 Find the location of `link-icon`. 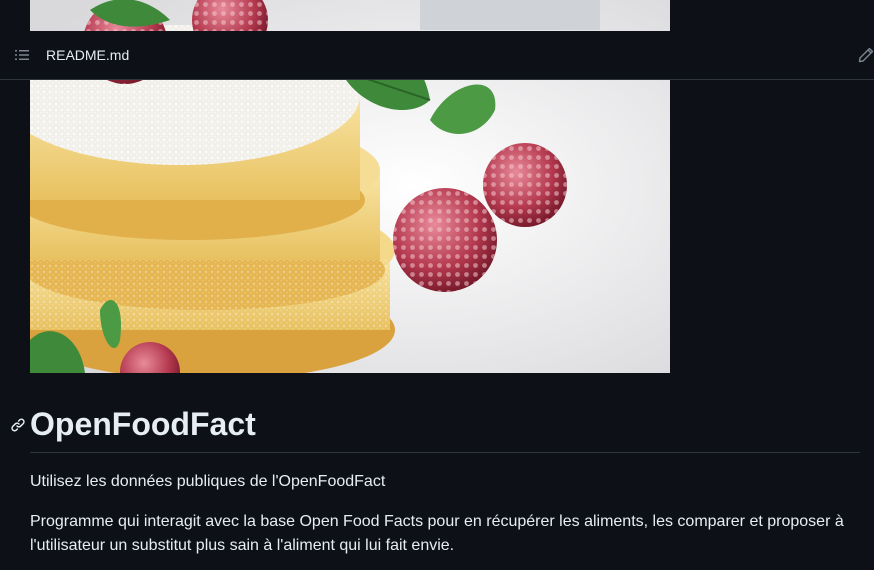

link-icon is located at coordinates (18, 425).